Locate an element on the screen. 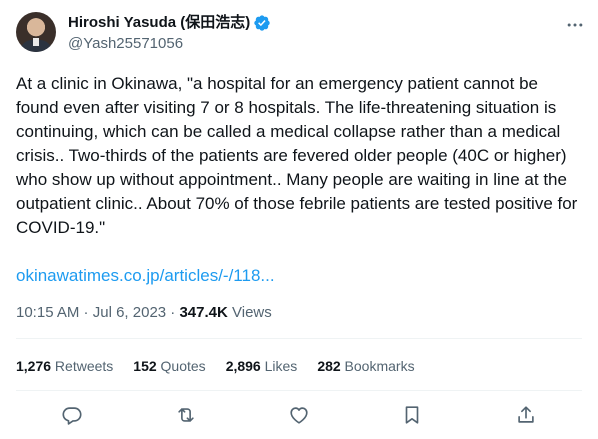 Image resolution: width=598 pixels, height=439 pixels. stat-likes: 2,896 Likes is located at coordinates (262, 366).